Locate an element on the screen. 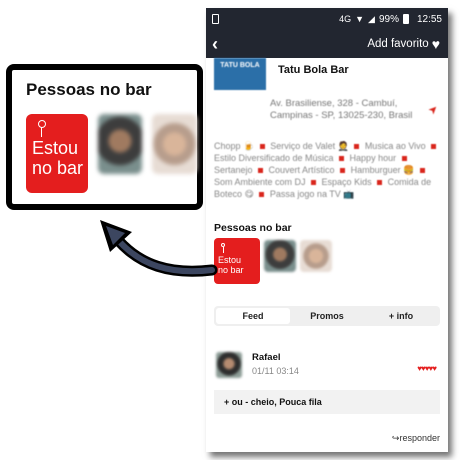  sim-card-icon is located at coordinates (215, 19).